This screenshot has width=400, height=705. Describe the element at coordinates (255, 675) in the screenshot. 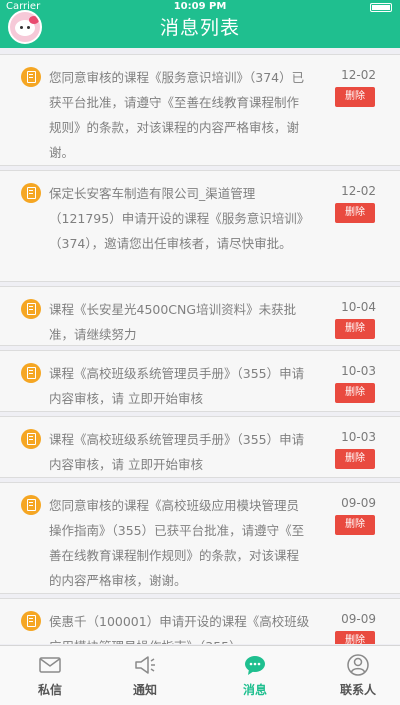

I see `tab-messages: 消息` at that location.